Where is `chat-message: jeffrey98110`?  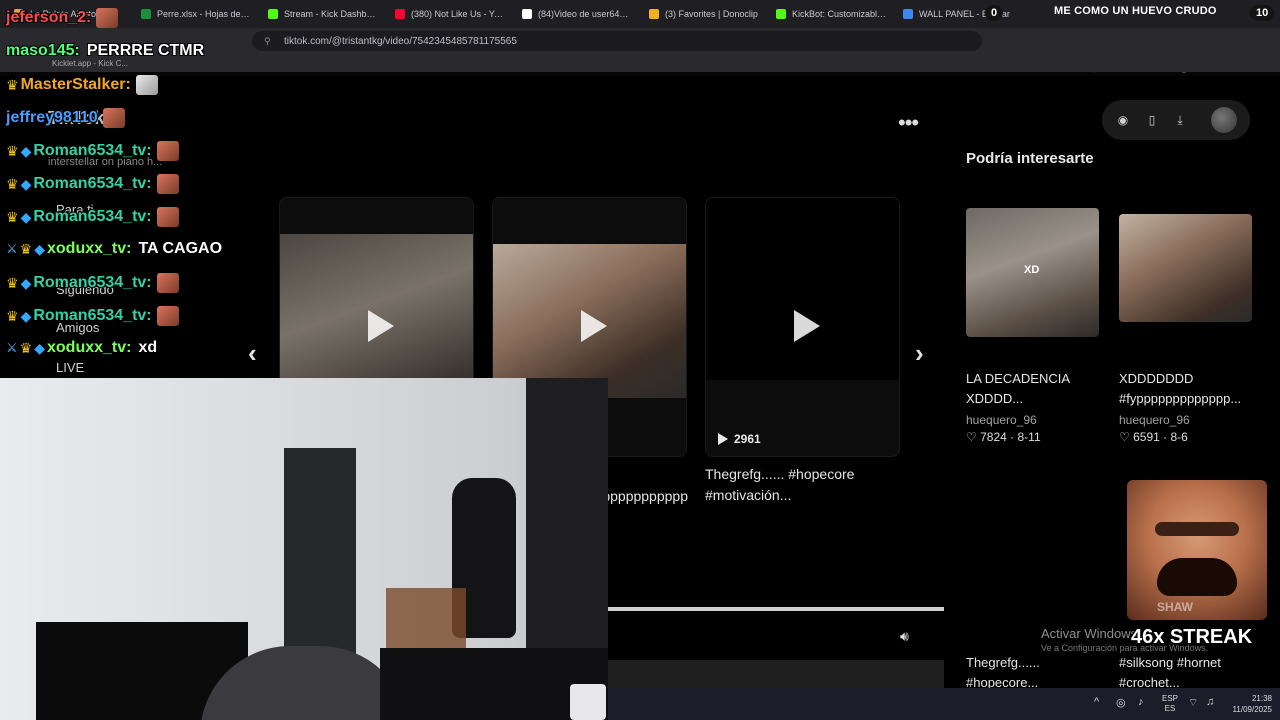 chat-message: jeffrey98110 is located at coordinates (65, 118).